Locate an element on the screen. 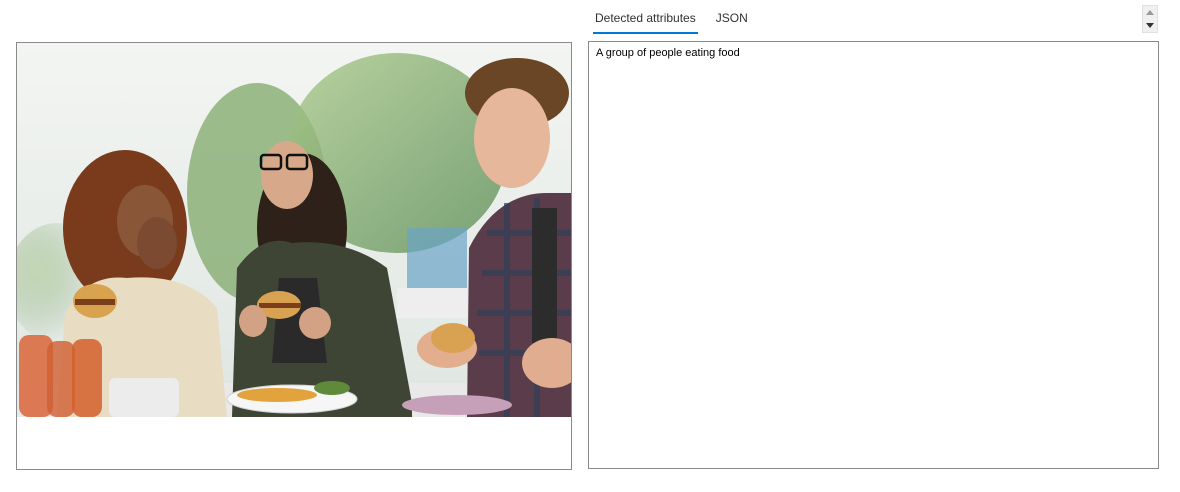  tab-json: JSON is located at coordinates (732, 22).